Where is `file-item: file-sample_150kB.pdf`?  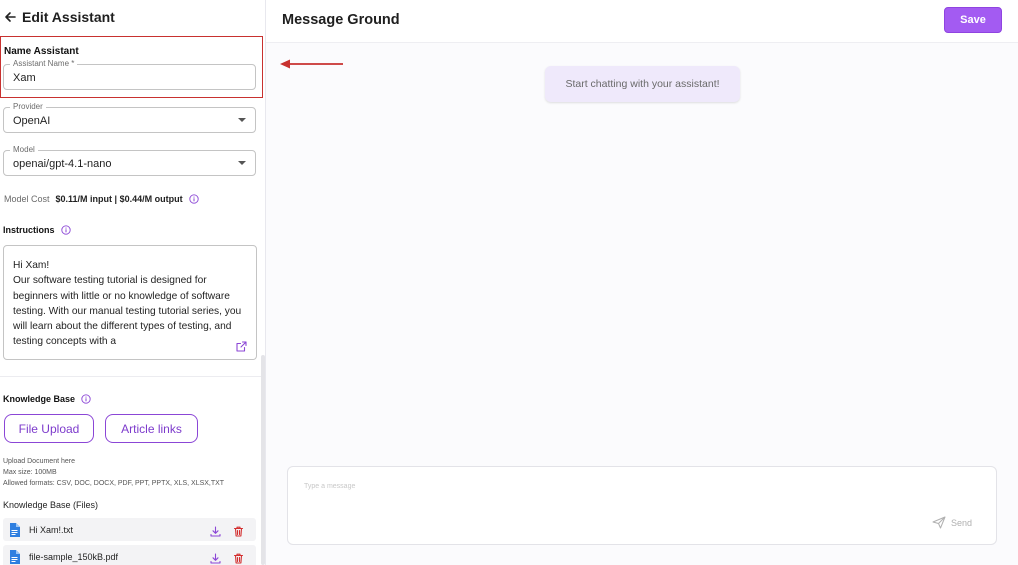
file-item: file-sample_150kB.pdf is located at coordinates (129, 555).